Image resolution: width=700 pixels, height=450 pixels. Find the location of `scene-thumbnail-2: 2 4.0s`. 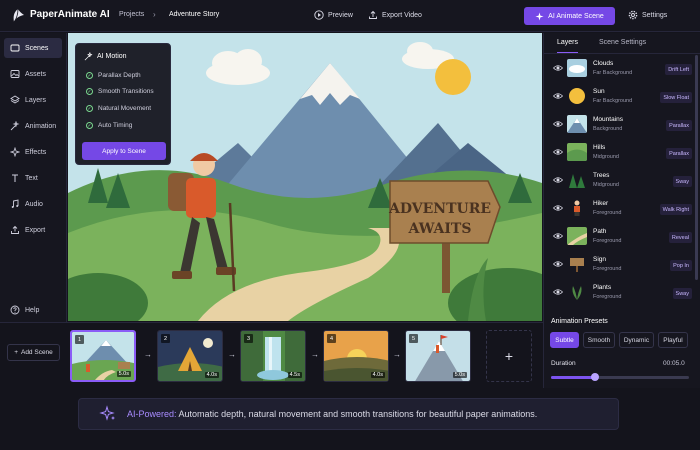

scene-thumbnail-2: 2 4.0s is located at coordinates (190, 356).